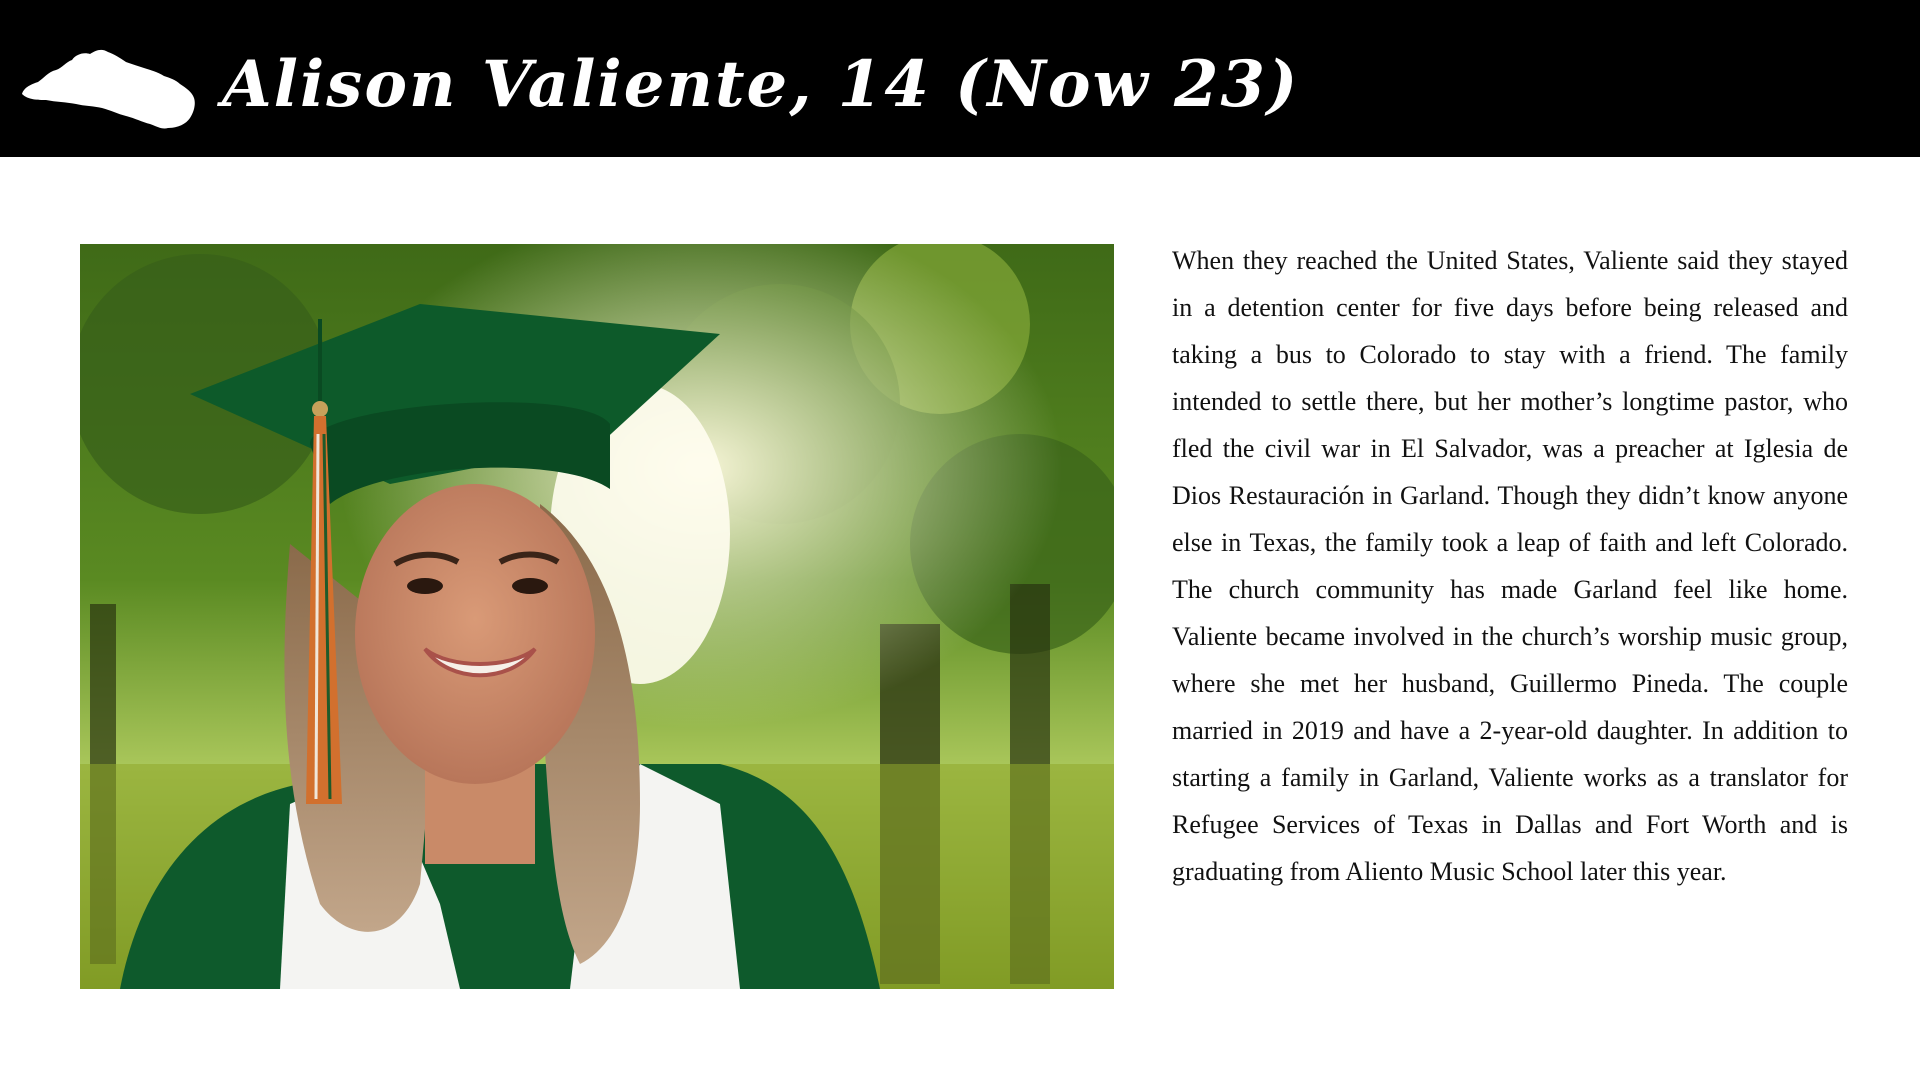 This screenshot has width=1920, height=1080. I want to click on el-salvador-map-icon, so click(108, 89).